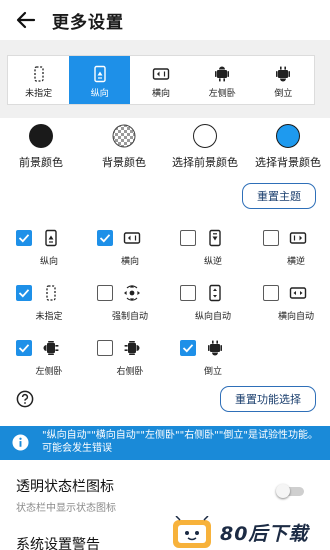  Describe the element at coordinates (298, 238) in the screenshot. I see `reverse-landscape-icon` at that location.